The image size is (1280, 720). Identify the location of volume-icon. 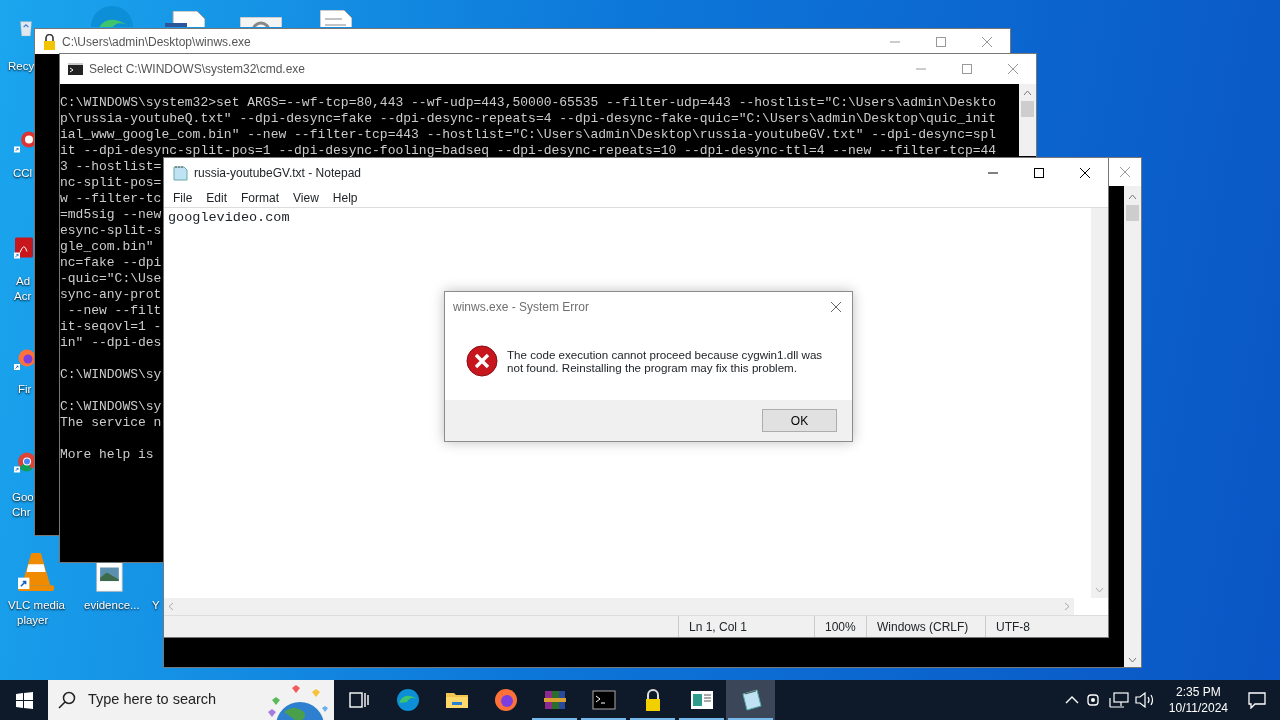
(1144, 700).